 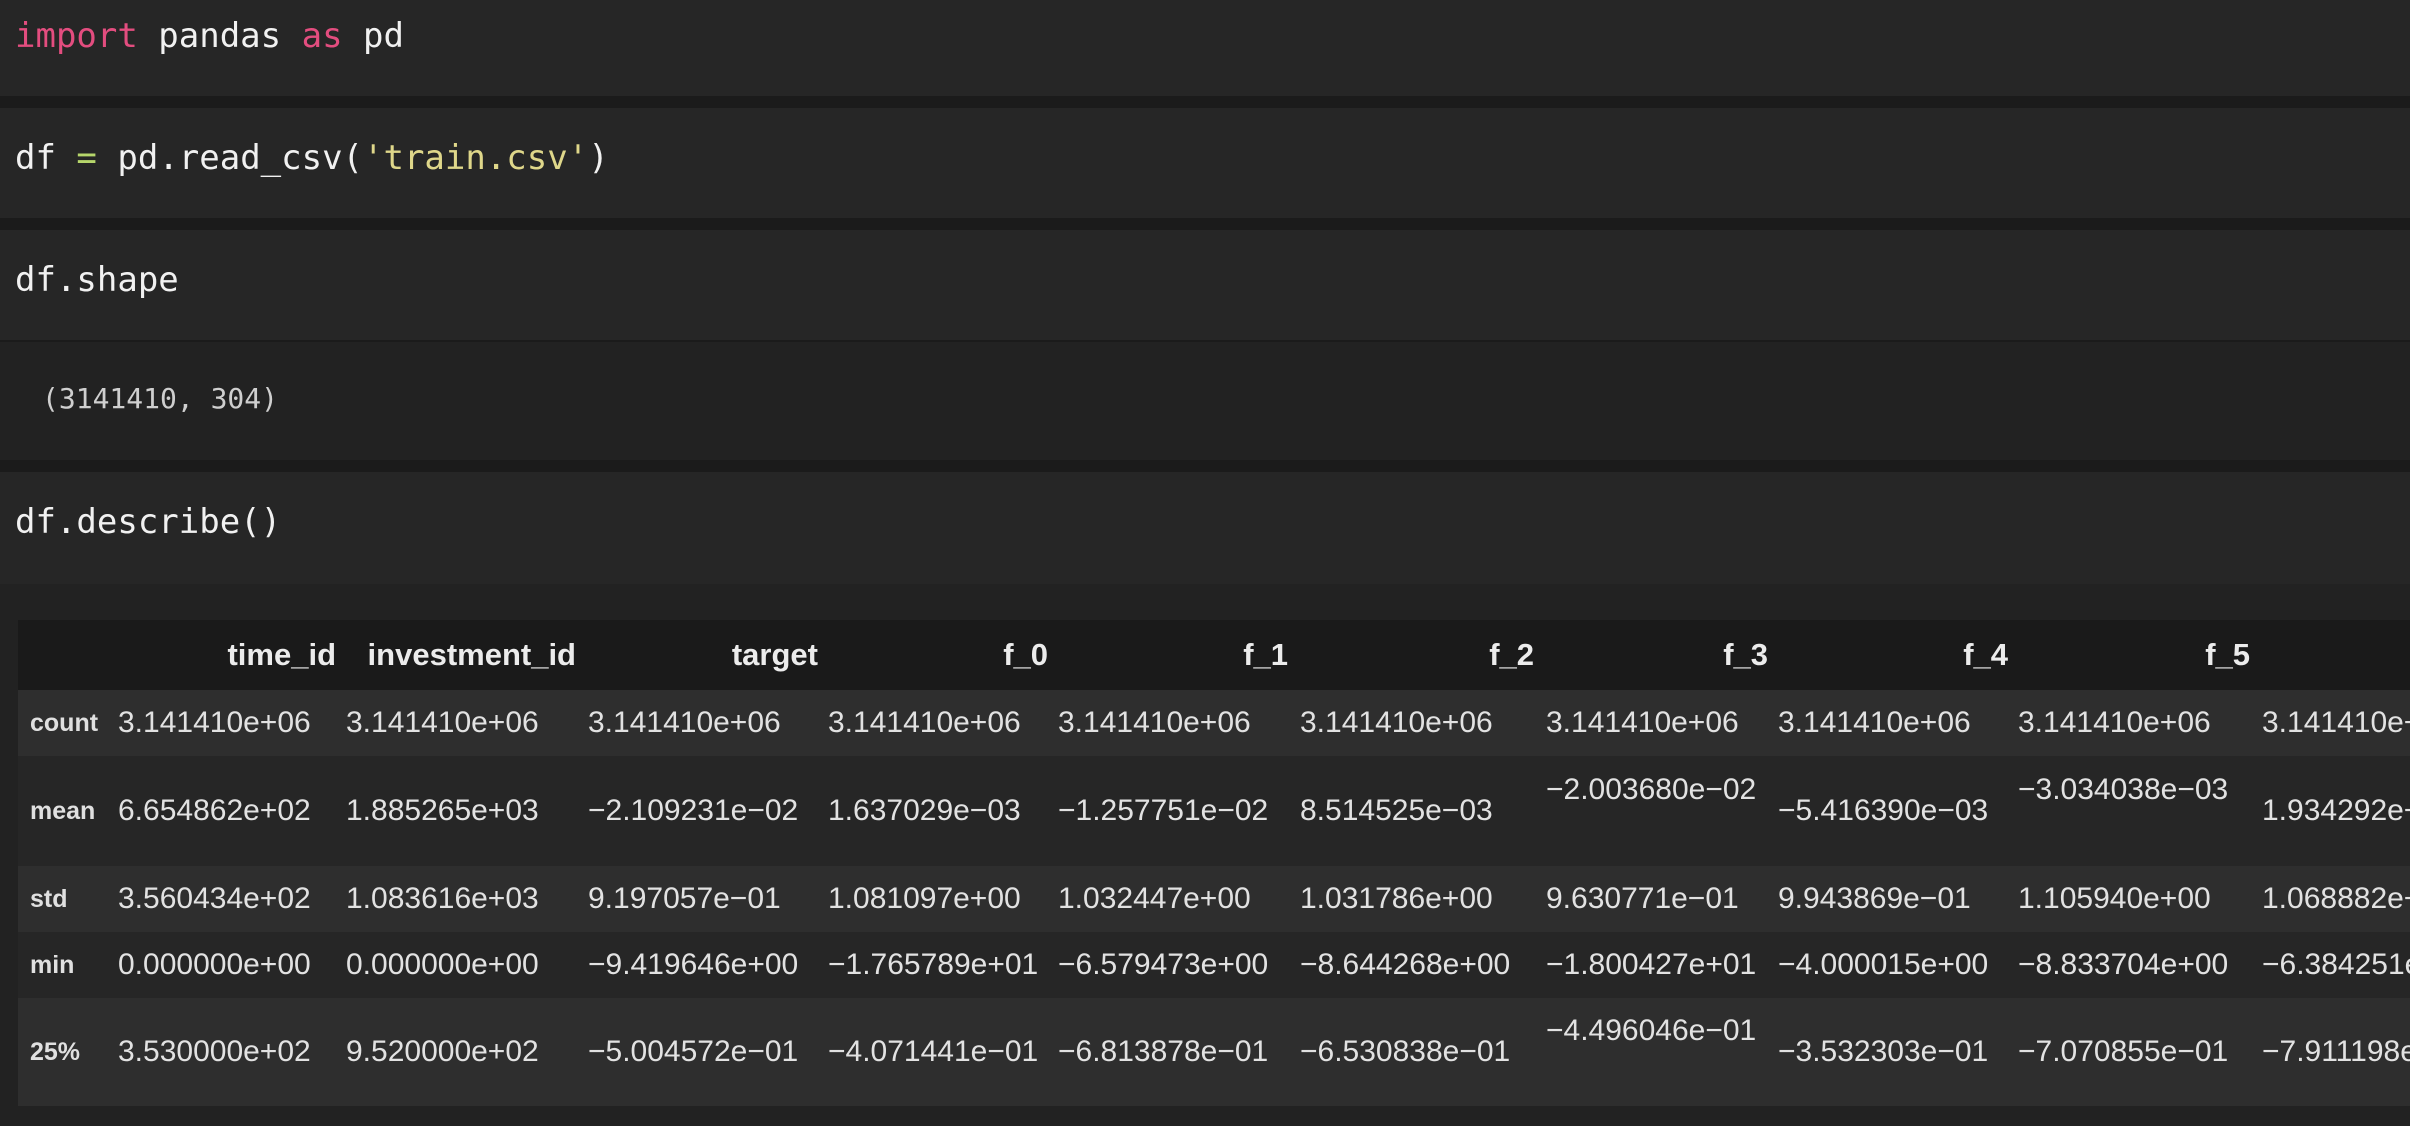 I want to click on code-text: pd.read_csv(, so click(x=230, y=158).